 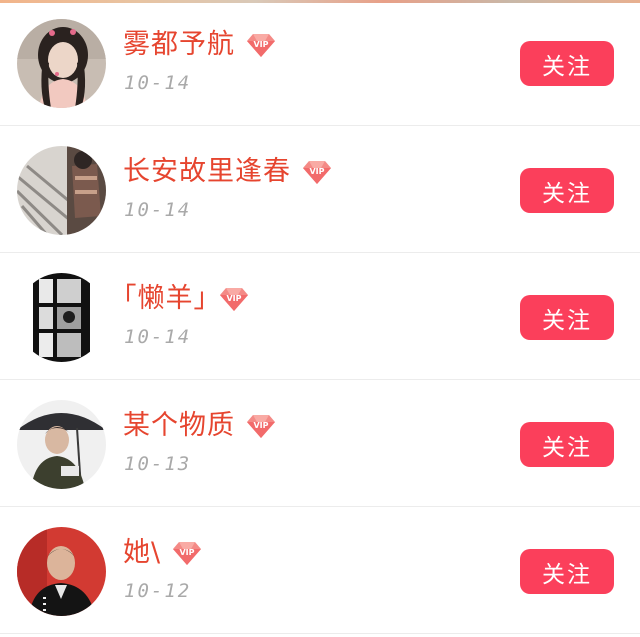 I want to click on user-name: 某个物质, so click(x=179, y=426).